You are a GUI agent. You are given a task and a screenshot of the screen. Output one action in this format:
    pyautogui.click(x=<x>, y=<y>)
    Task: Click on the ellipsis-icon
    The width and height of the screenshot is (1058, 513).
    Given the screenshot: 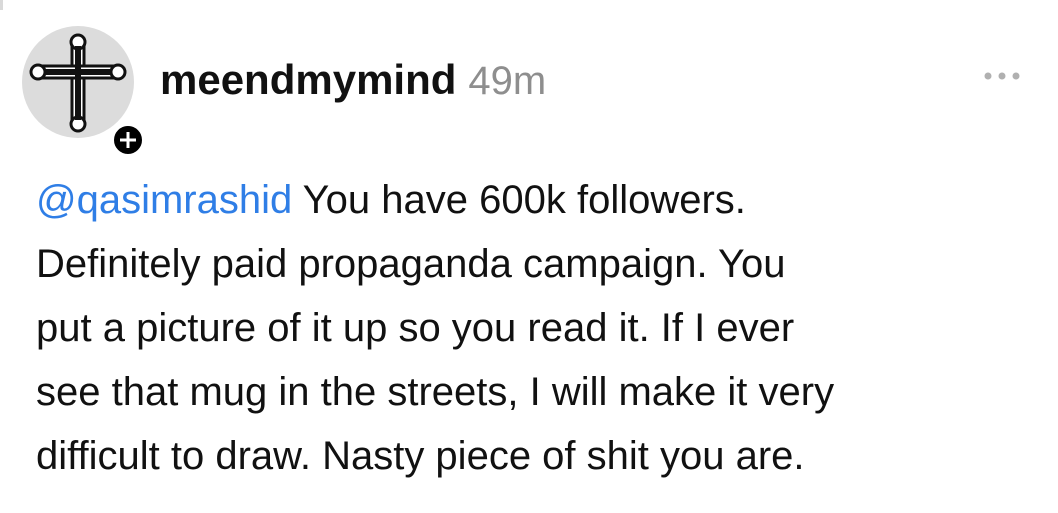 What is the action you would take?
    pyautogui.click(x=1002, y=76)
    